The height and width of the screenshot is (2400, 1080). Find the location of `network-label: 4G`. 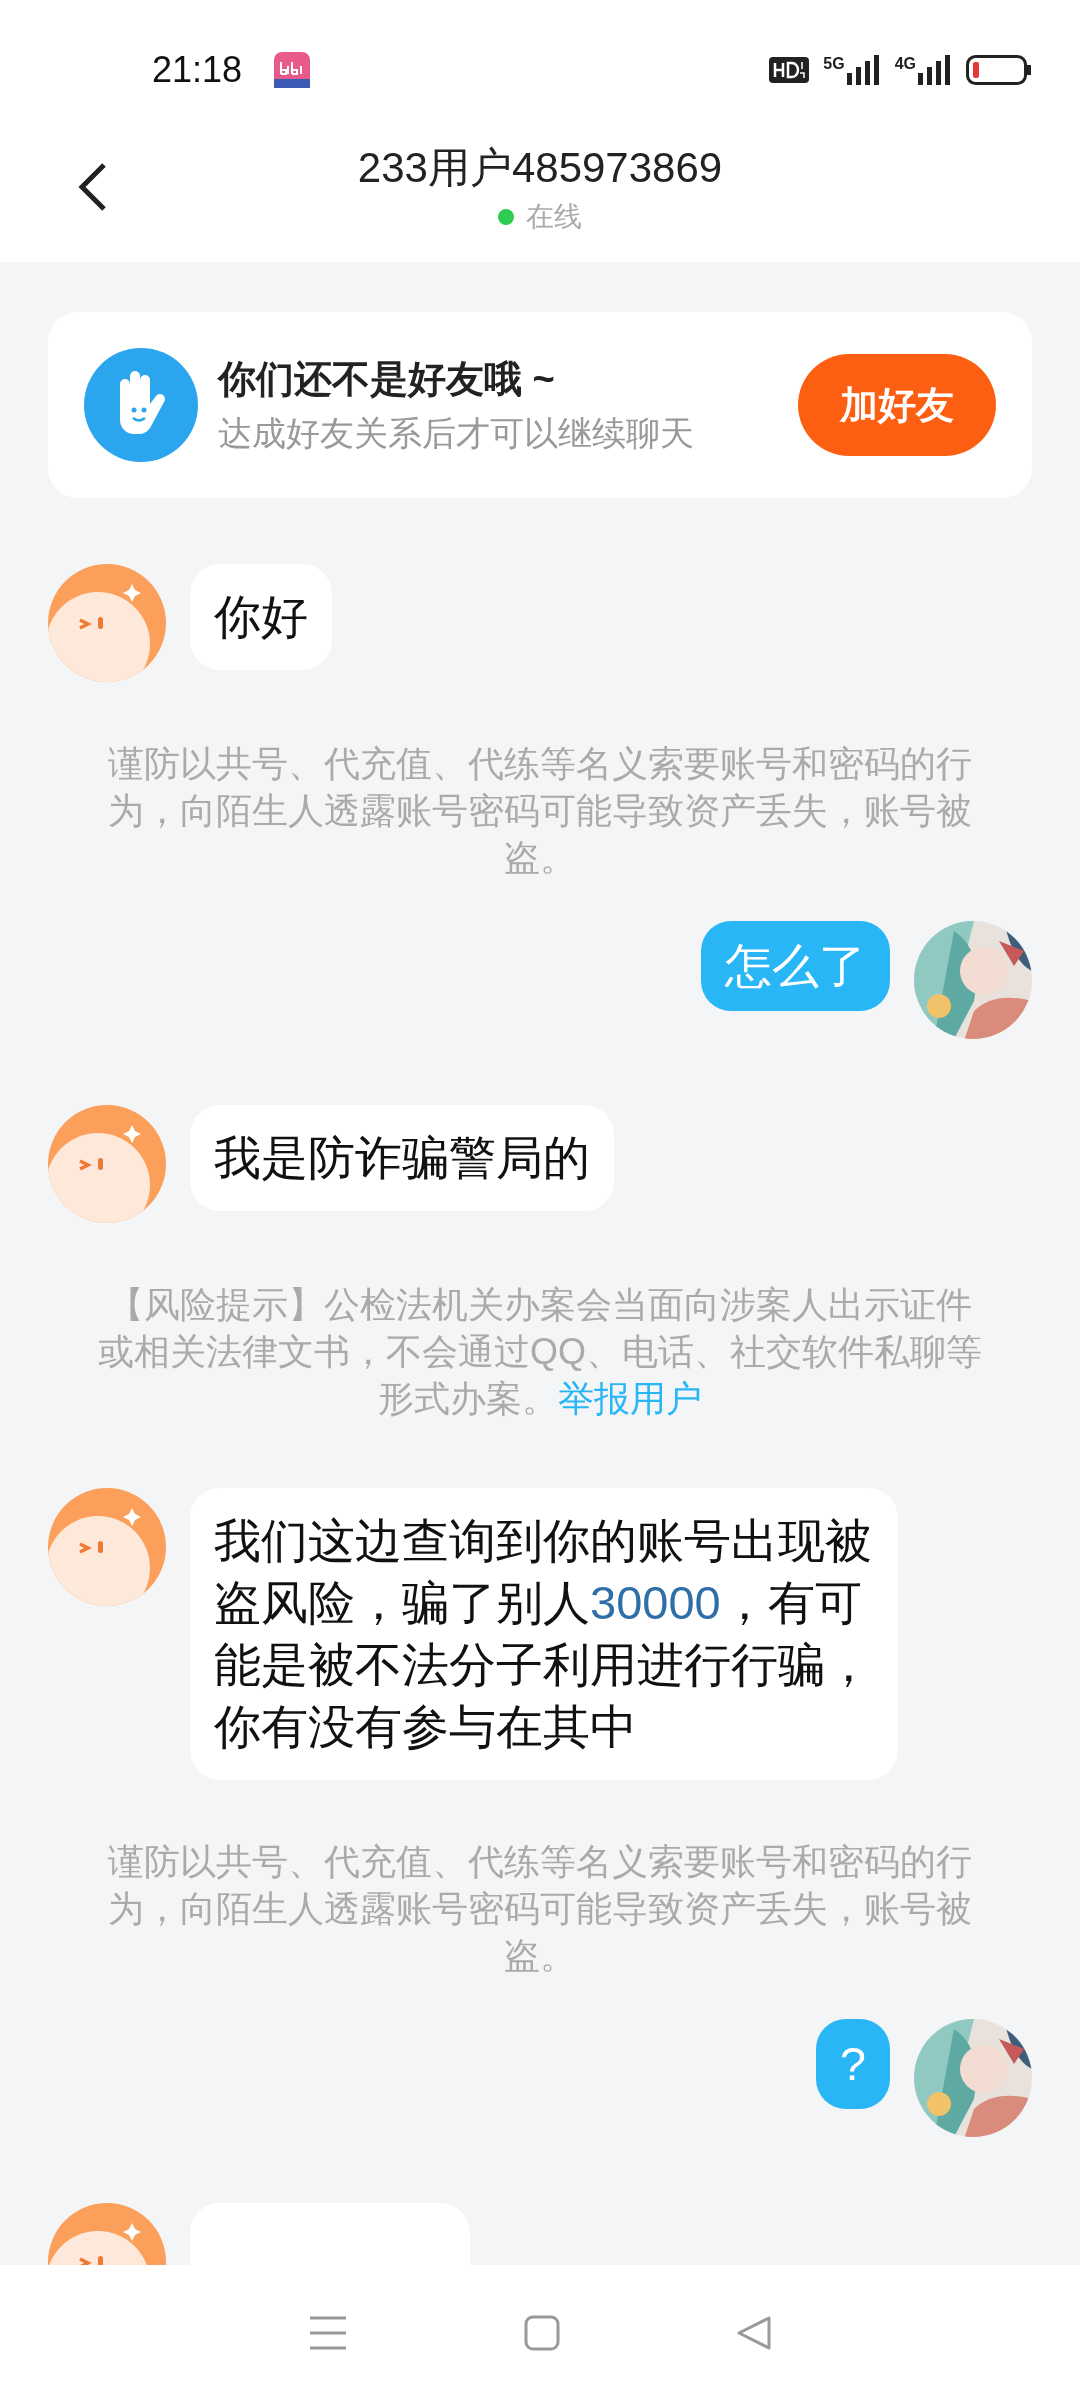

network-label: 4G is located at coordinates (905, 64).